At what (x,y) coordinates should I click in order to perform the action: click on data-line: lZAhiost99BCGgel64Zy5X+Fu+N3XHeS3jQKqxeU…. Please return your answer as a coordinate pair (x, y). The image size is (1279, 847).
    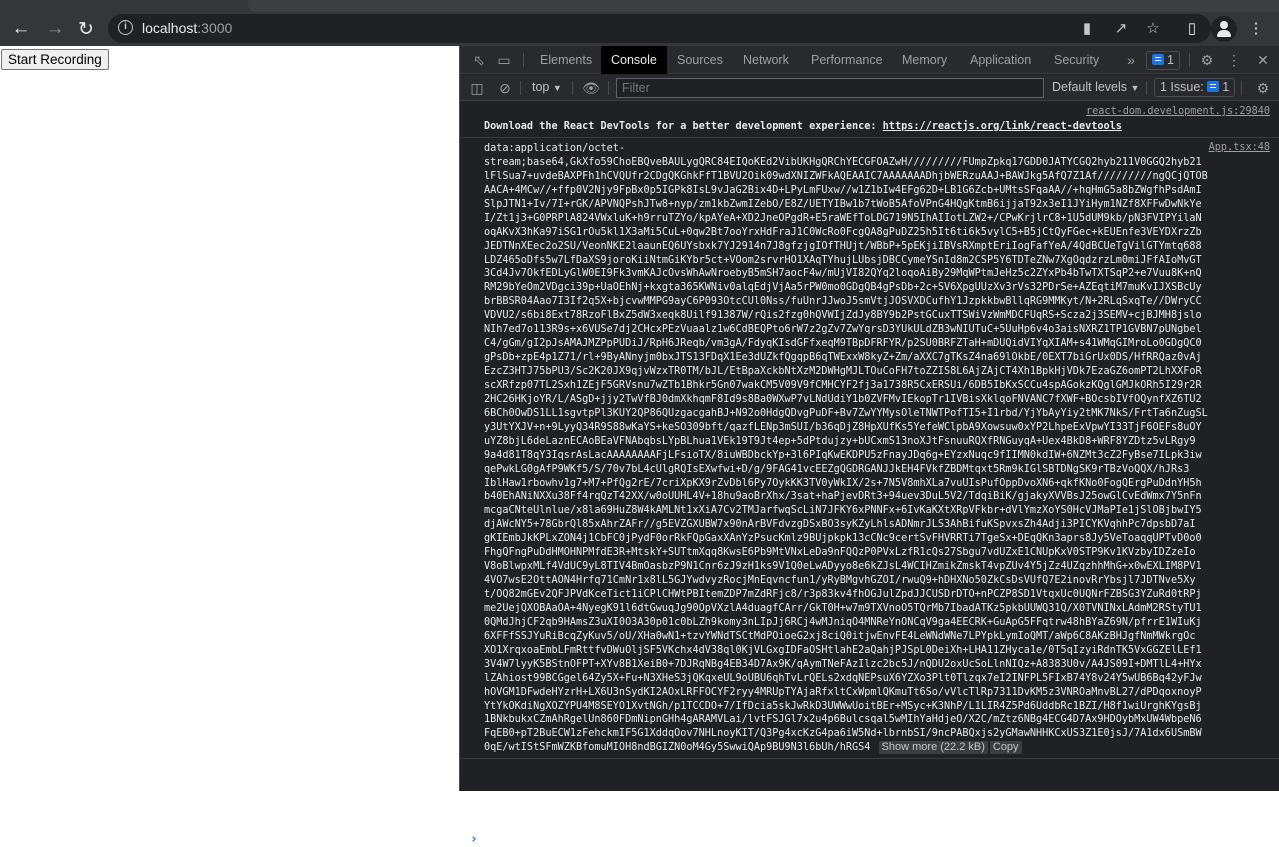
    Looking at the image, I should click on (843, 678).